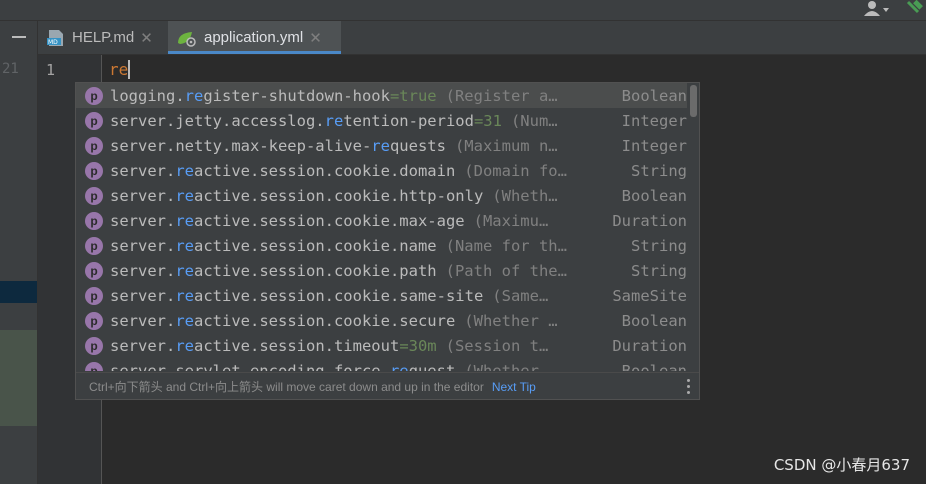 The height and width of the screenshot is (484, 926). What do you see at coordinates (649, 295) in the screenshot?
I see `property-type: SameSite` at bounding box center [649, 295].